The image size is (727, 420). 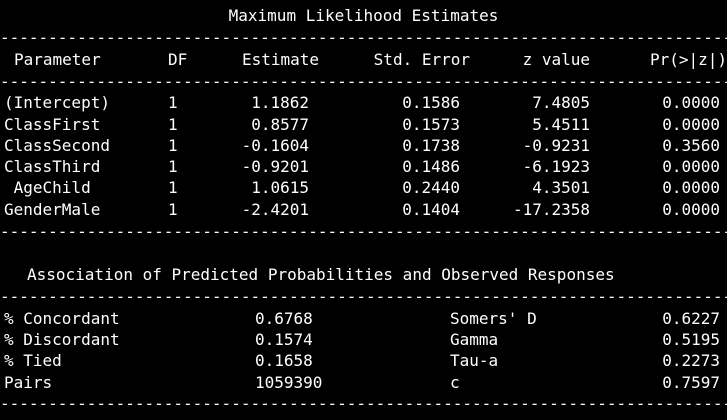 What do you see at coordinates (57, 145) in the screenshot?
I see `table-row-parameter: ClassSecond` at bounding box center [57, 145].